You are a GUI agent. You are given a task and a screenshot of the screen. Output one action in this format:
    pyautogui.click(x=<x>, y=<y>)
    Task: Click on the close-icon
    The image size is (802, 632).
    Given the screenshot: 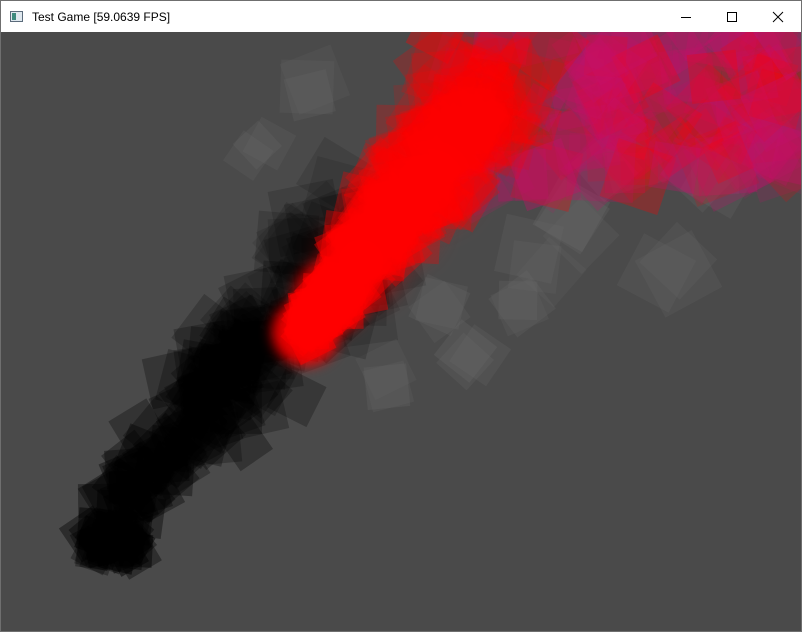 What is the action you would take?
    pyautogui.click(x=778, y=16)
    